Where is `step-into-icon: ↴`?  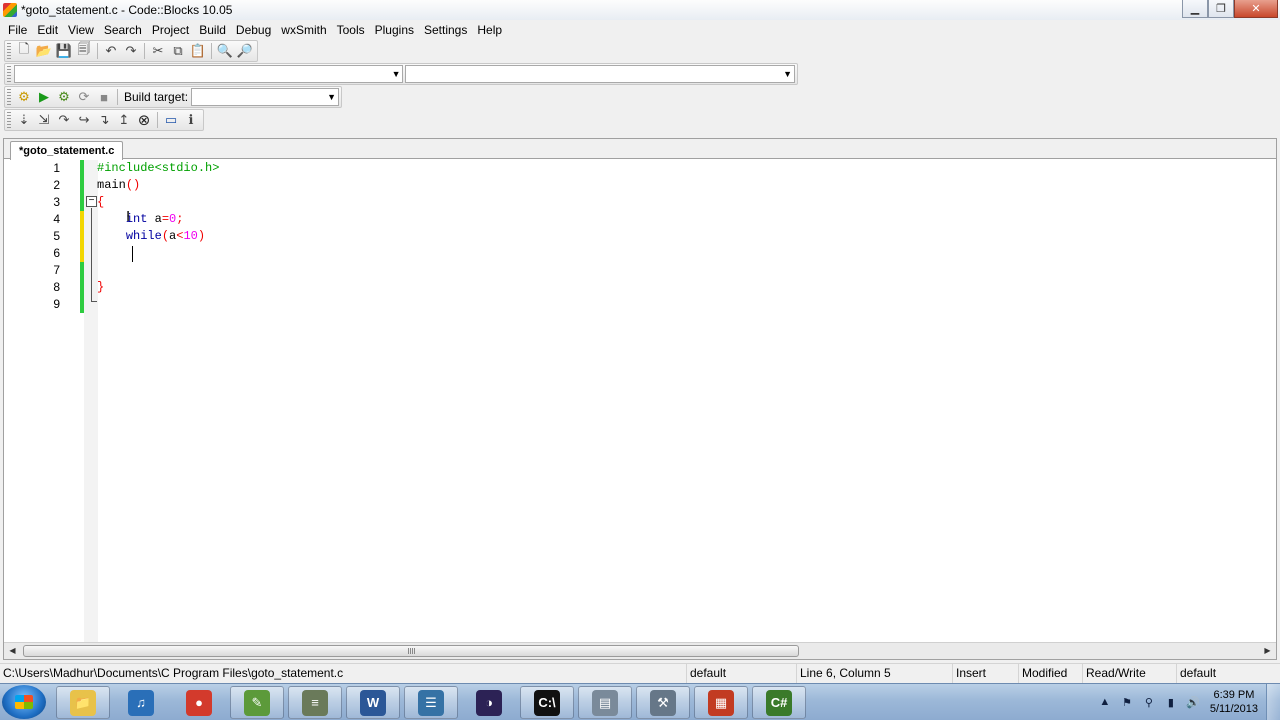 step-into-icon: ↴ is located at coordinates (104, 120).